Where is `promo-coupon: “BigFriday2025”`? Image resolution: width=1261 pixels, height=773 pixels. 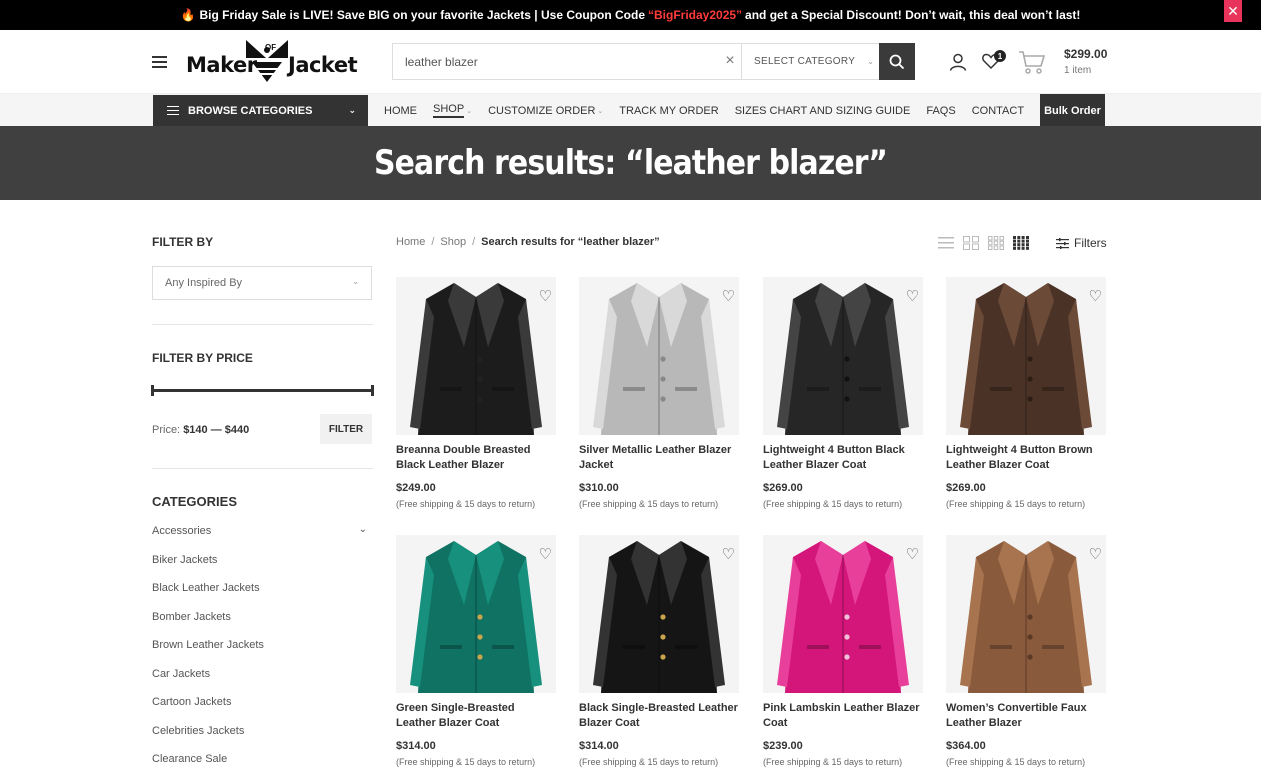
promo-coupon: “BigFriday2025” is located at coordinates (695, 15).